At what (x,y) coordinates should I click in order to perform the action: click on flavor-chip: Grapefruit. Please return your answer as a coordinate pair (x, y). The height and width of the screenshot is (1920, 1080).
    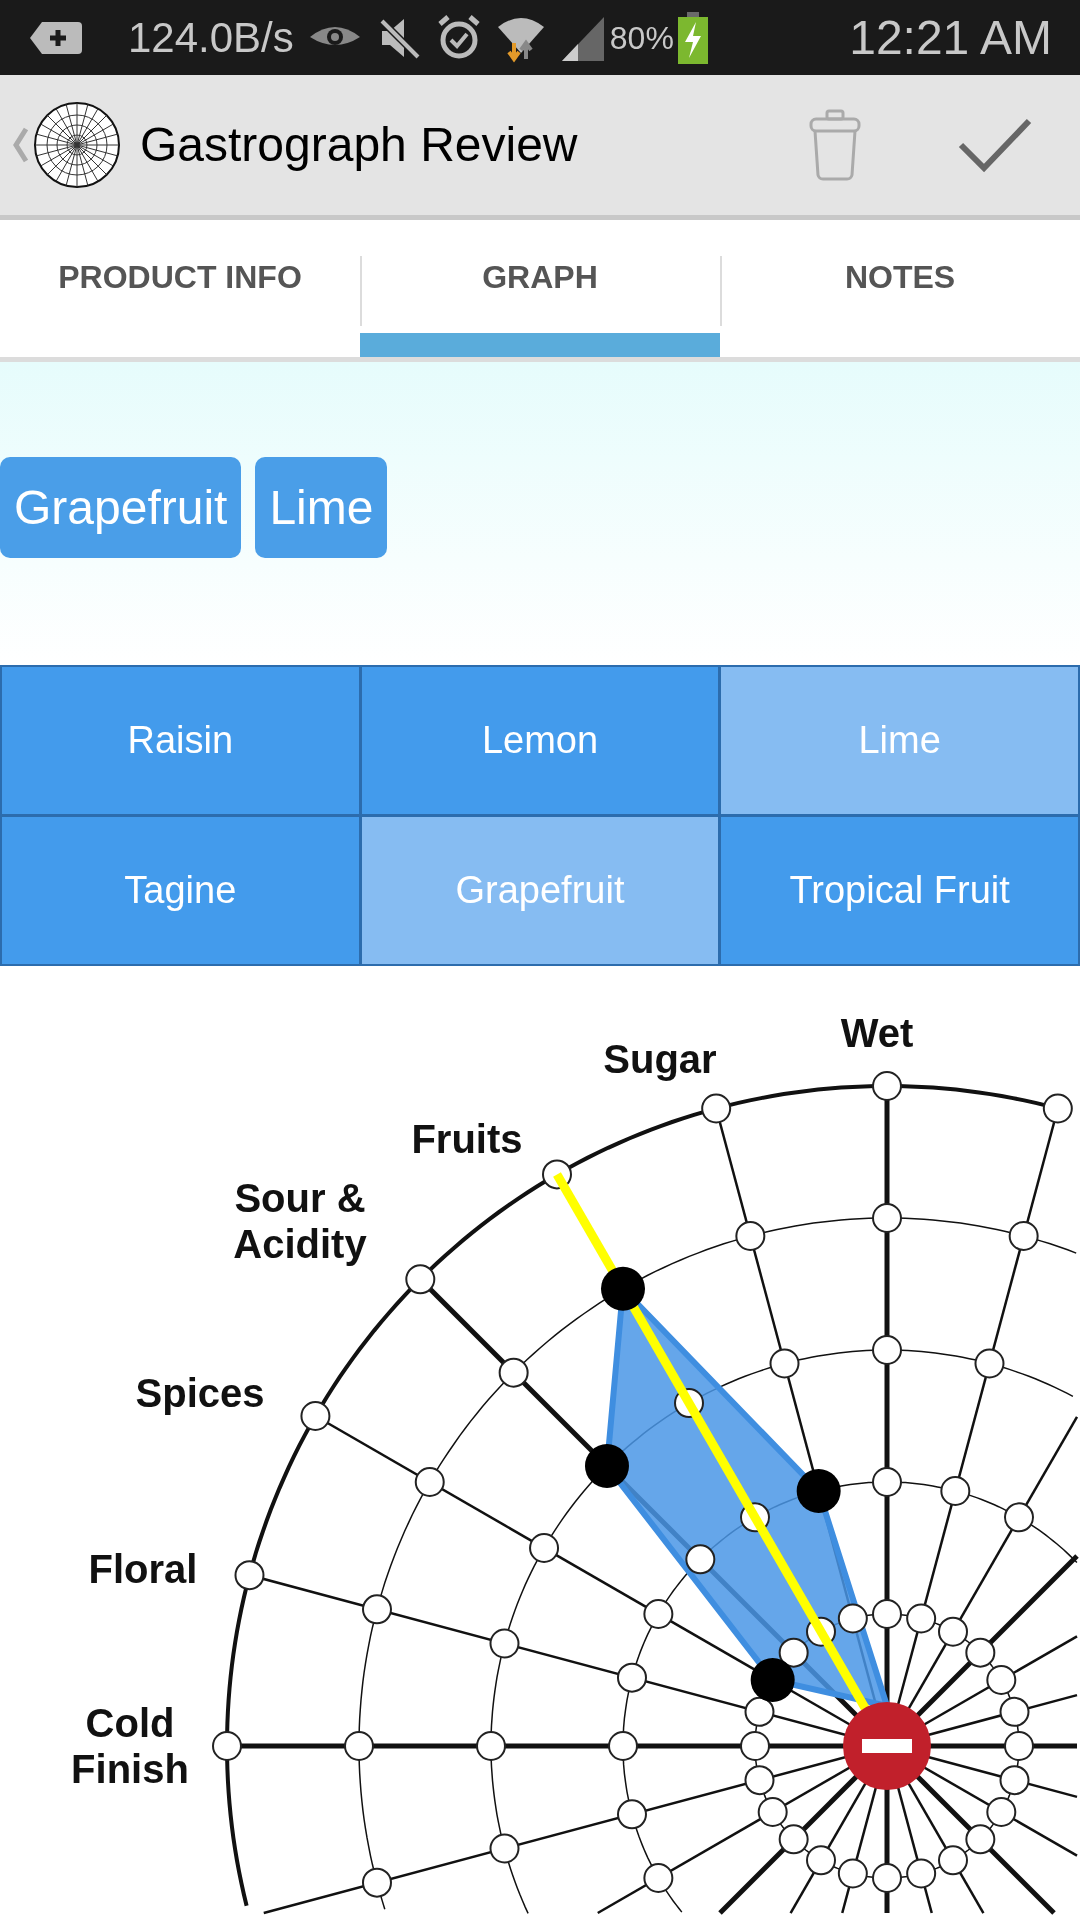
    Looking at the image, I should click on (121, 507).